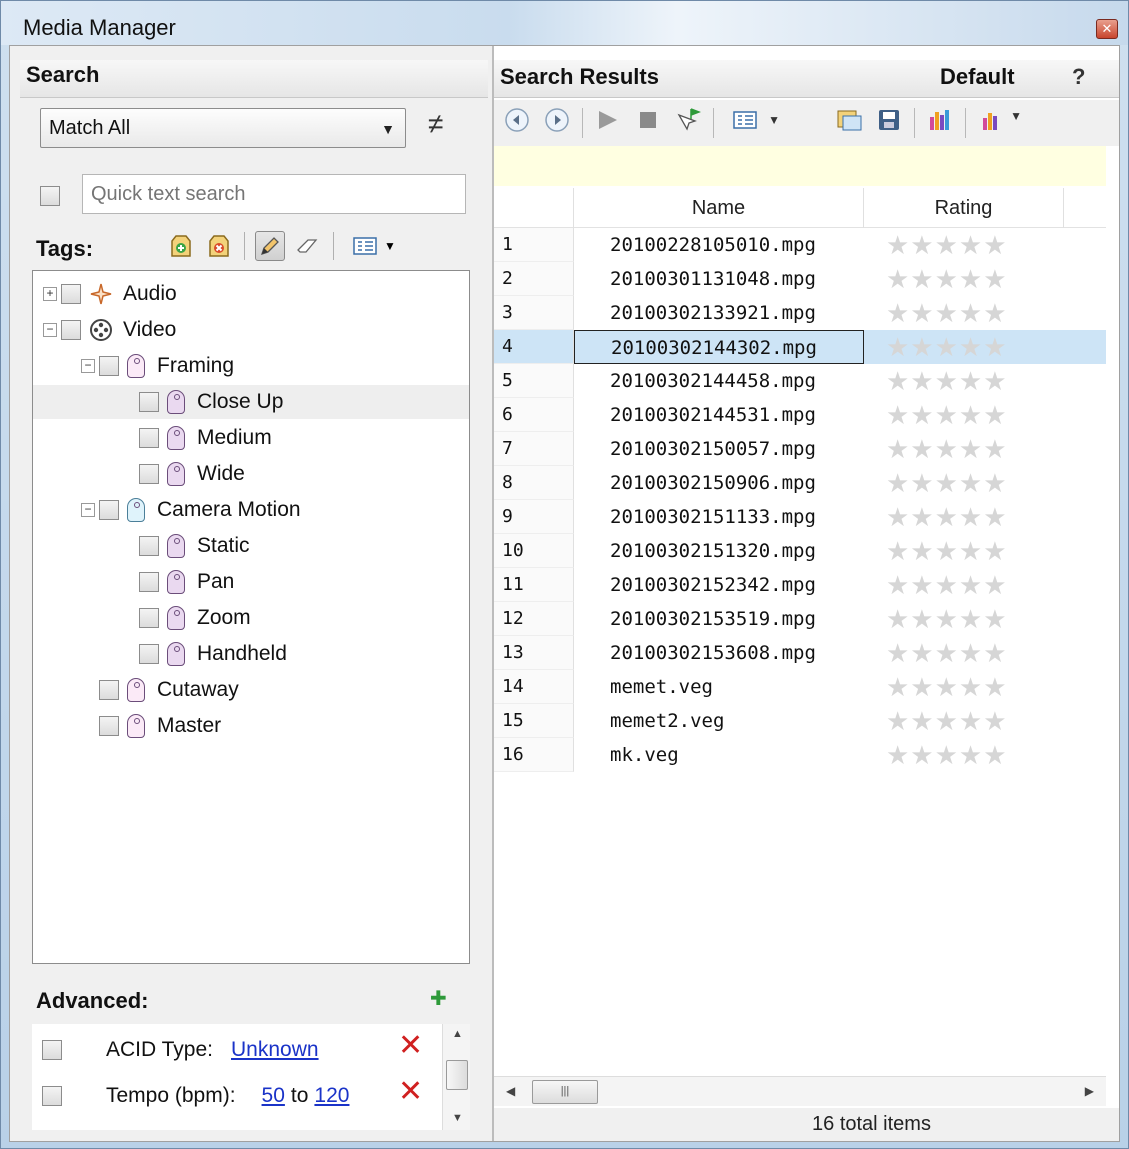  Describe the element at coordinates (251, 294) in the screenshot. I see `tree-item: + Audio` at that location.